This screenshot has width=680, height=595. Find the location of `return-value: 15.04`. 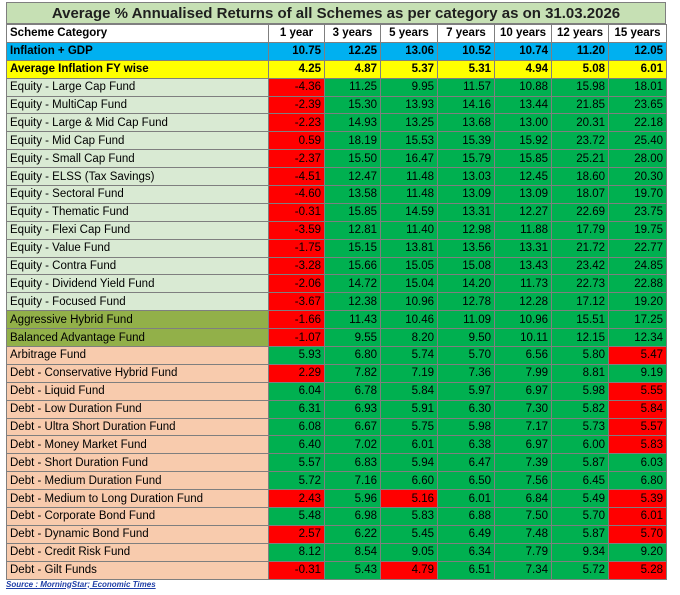

return-value: 15.04 is located at coordinates (409, 284).